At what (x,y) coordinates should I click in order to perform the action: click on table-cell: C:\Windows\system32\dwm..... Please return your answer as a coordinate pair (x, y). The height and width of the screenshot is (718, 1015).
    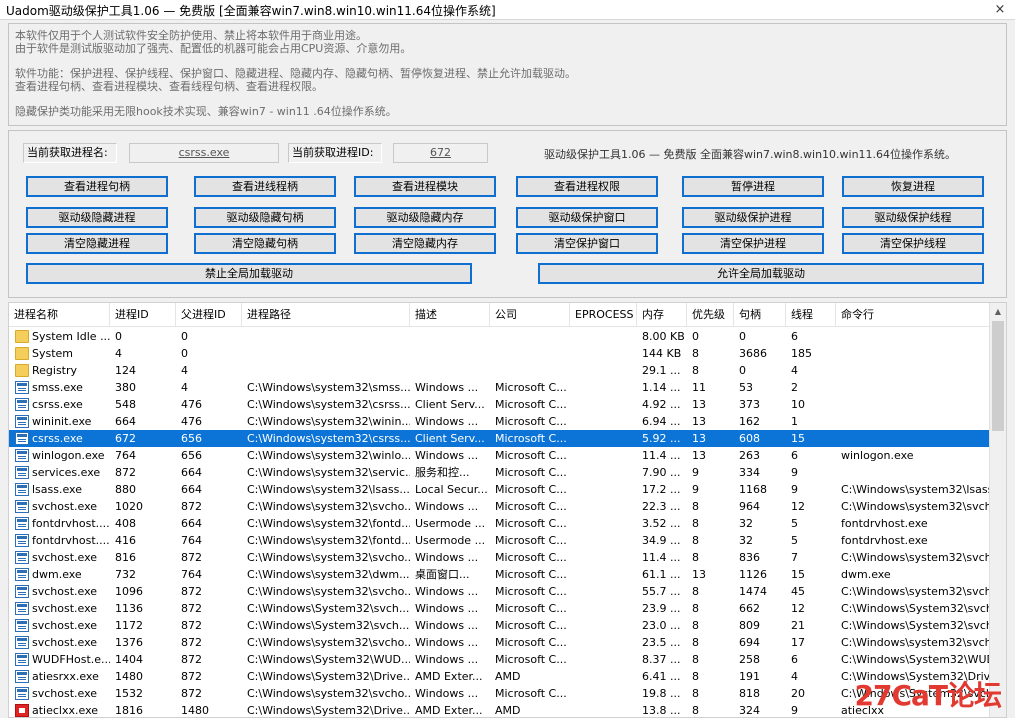
    Looking at the image, I should click on (328, 574).